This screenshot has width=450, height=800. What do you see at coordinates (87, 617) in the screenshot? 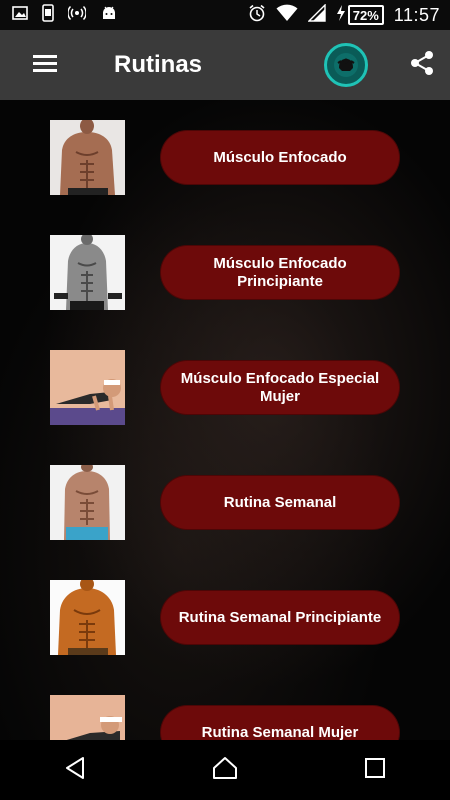
I see `male-tan-torso-photo` at bounding box center [87, 617].